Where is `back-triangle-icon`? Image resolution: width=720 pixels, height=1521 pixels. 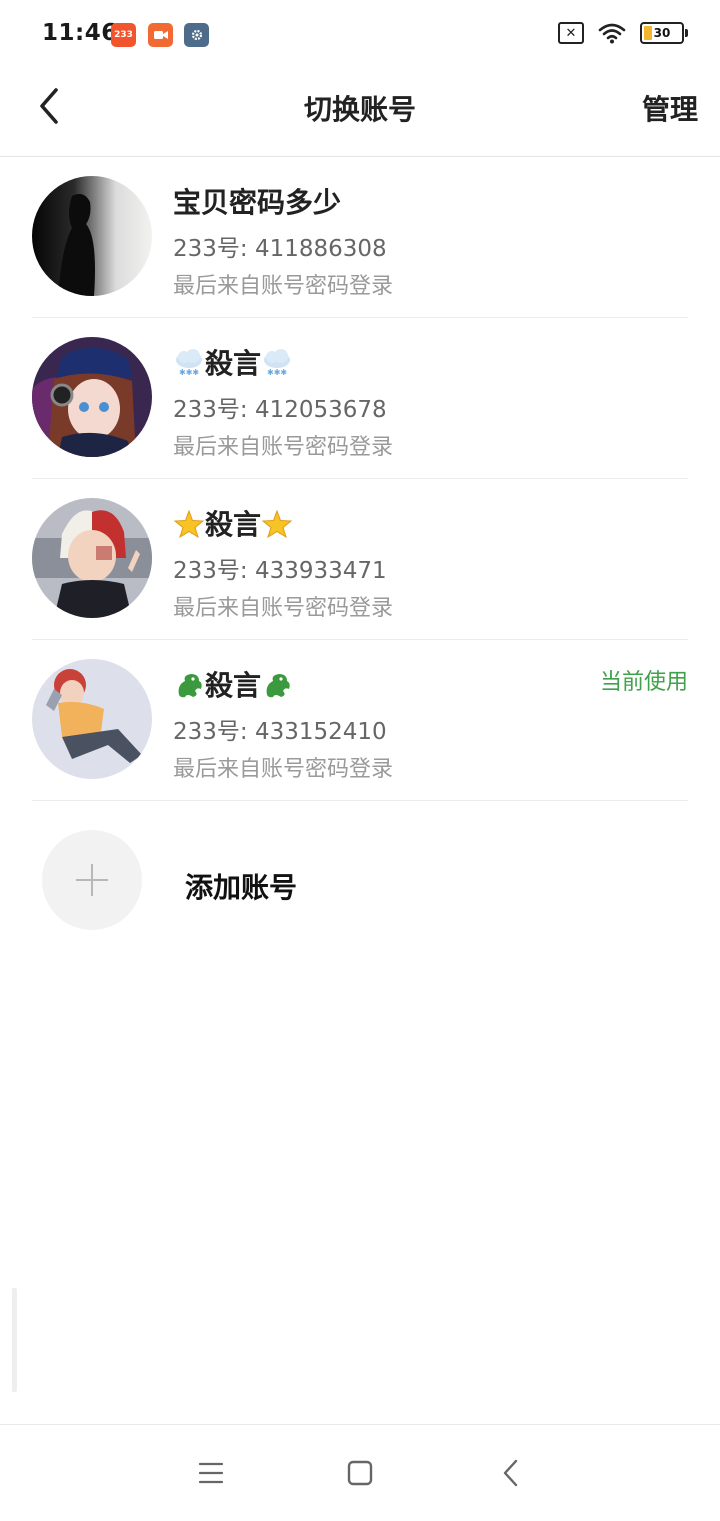 back-triangle-icon is located at coordinates (510, 1473).